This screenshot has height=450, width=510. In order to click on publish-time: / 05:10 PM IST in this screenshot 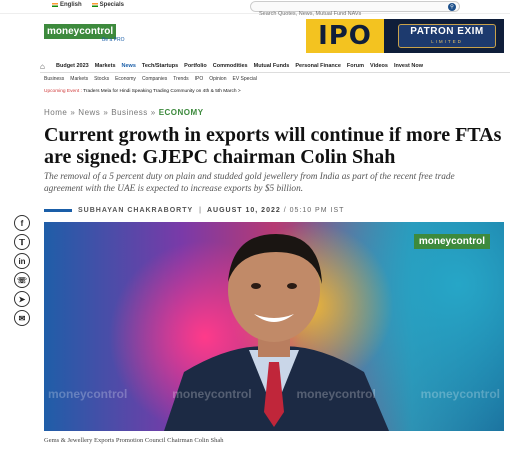, I will do `click(314, 210)`.